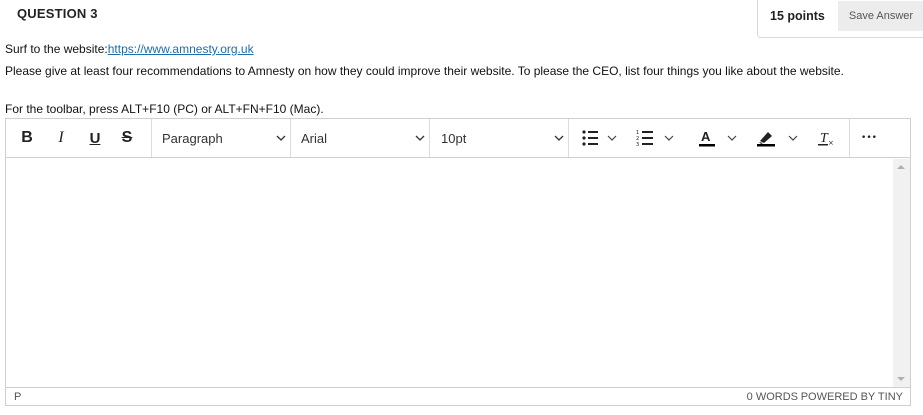 The image size is (923, 415). I want to click on font-family-value: Arial, so click(314, 138).